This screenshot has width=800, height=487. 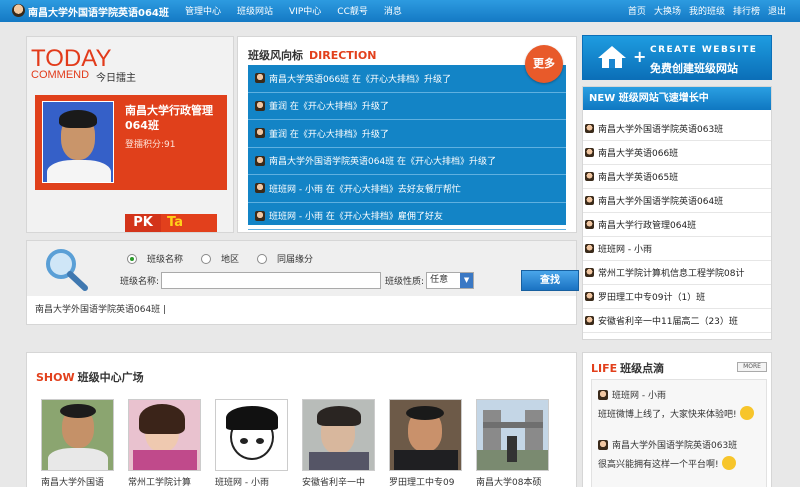 I want to click on list-item: 安徽省利辛一中11届高二（23）班, so click(x=677, y=321).